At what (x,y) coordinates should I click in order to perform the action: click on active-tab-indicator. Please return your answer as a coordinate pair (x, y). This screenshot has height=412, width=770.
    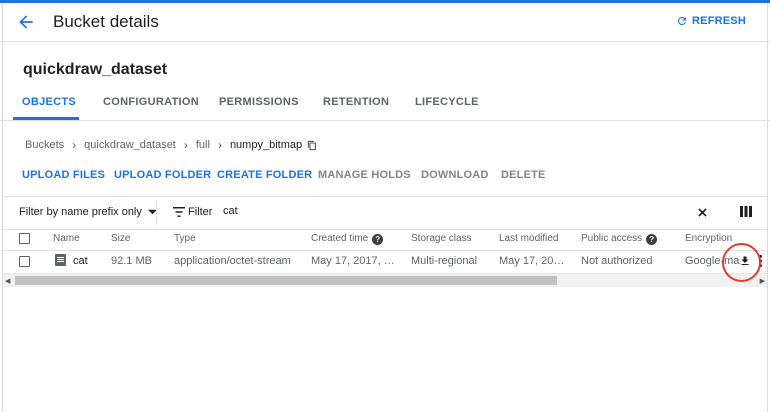
    Looking at the image, I should click on (46, 118).